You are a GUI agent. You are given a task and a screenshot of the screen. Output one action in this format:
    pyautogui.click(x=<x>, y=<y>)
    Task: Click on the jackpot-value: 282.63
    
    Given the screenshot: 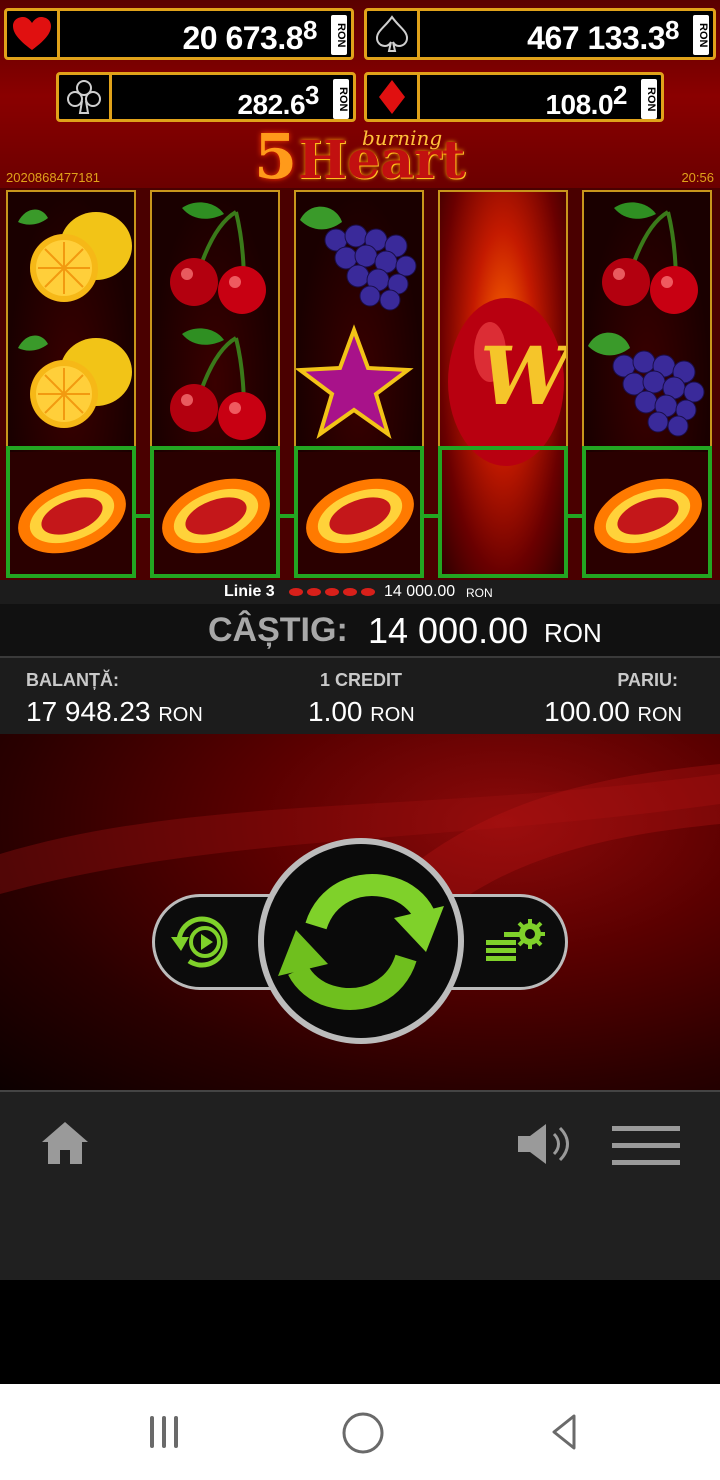 What is the action you would take?
    pyautogui.click(x=278, y=100)
    